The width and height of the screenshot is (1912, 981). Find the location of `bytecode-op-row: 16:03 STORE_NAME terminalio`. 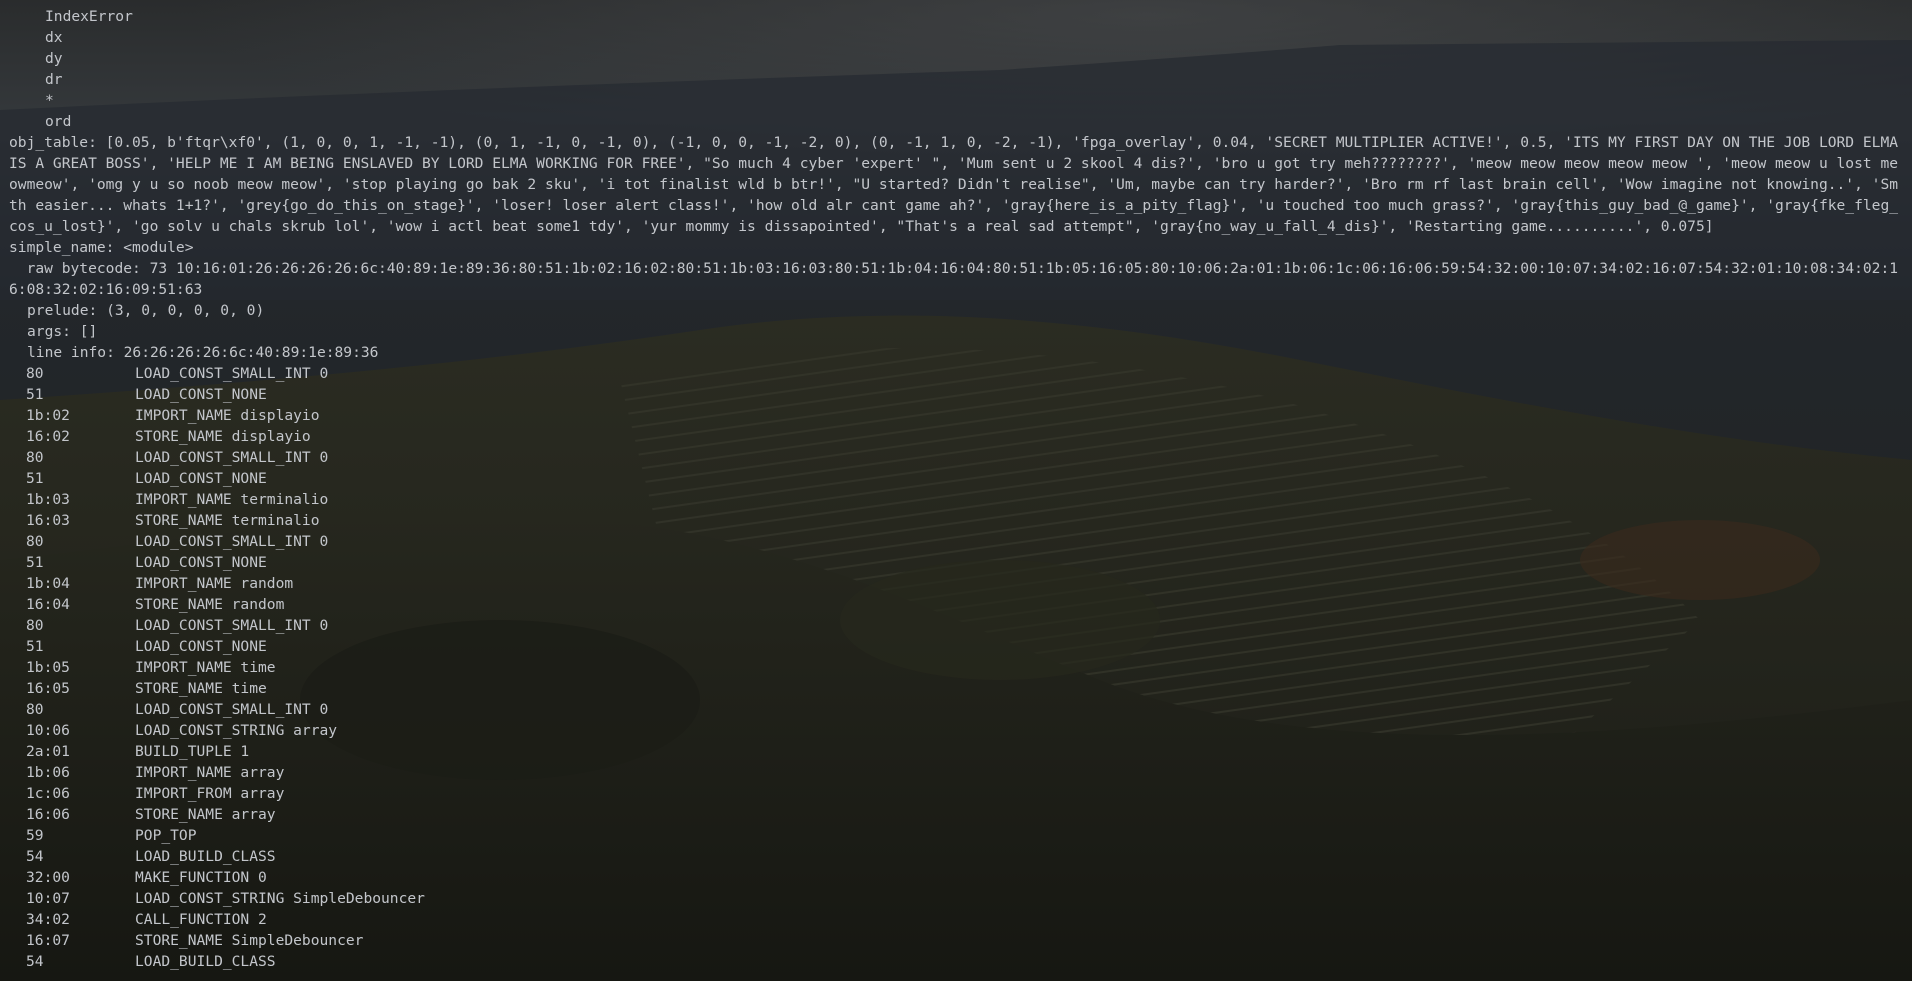

bytecode-op-row: 16:03 STORE_NAME terminalio is located at coordinates (957, 520).